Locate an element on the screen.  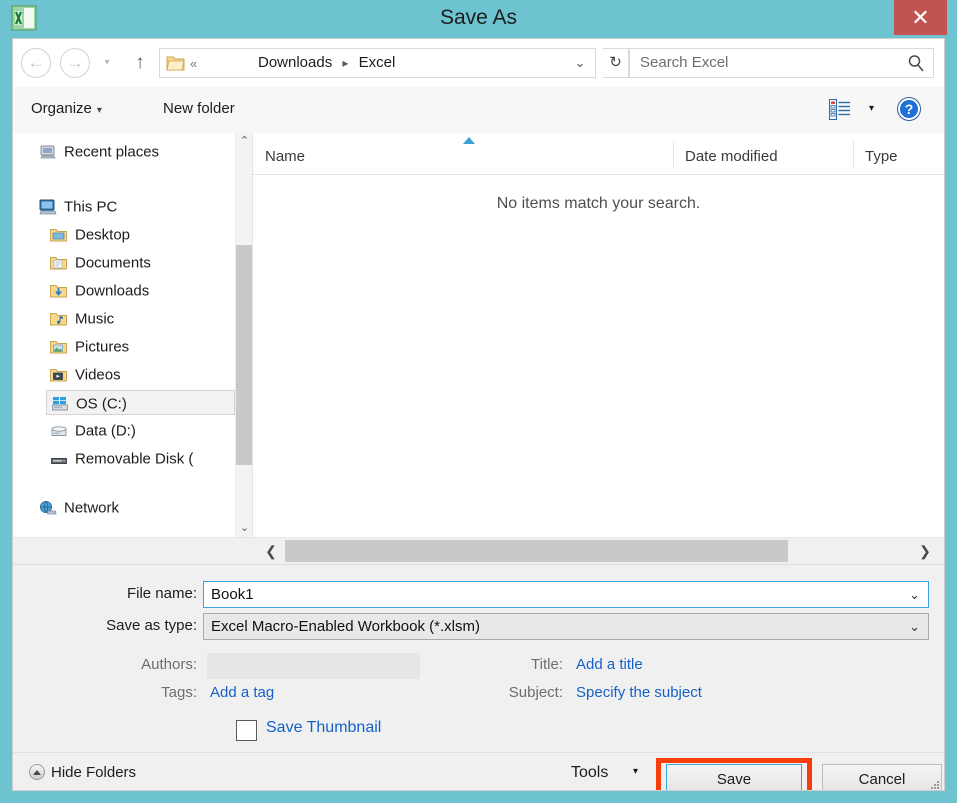
sidebar-item-pictures: Pictures is located at coordinates (140, 346).